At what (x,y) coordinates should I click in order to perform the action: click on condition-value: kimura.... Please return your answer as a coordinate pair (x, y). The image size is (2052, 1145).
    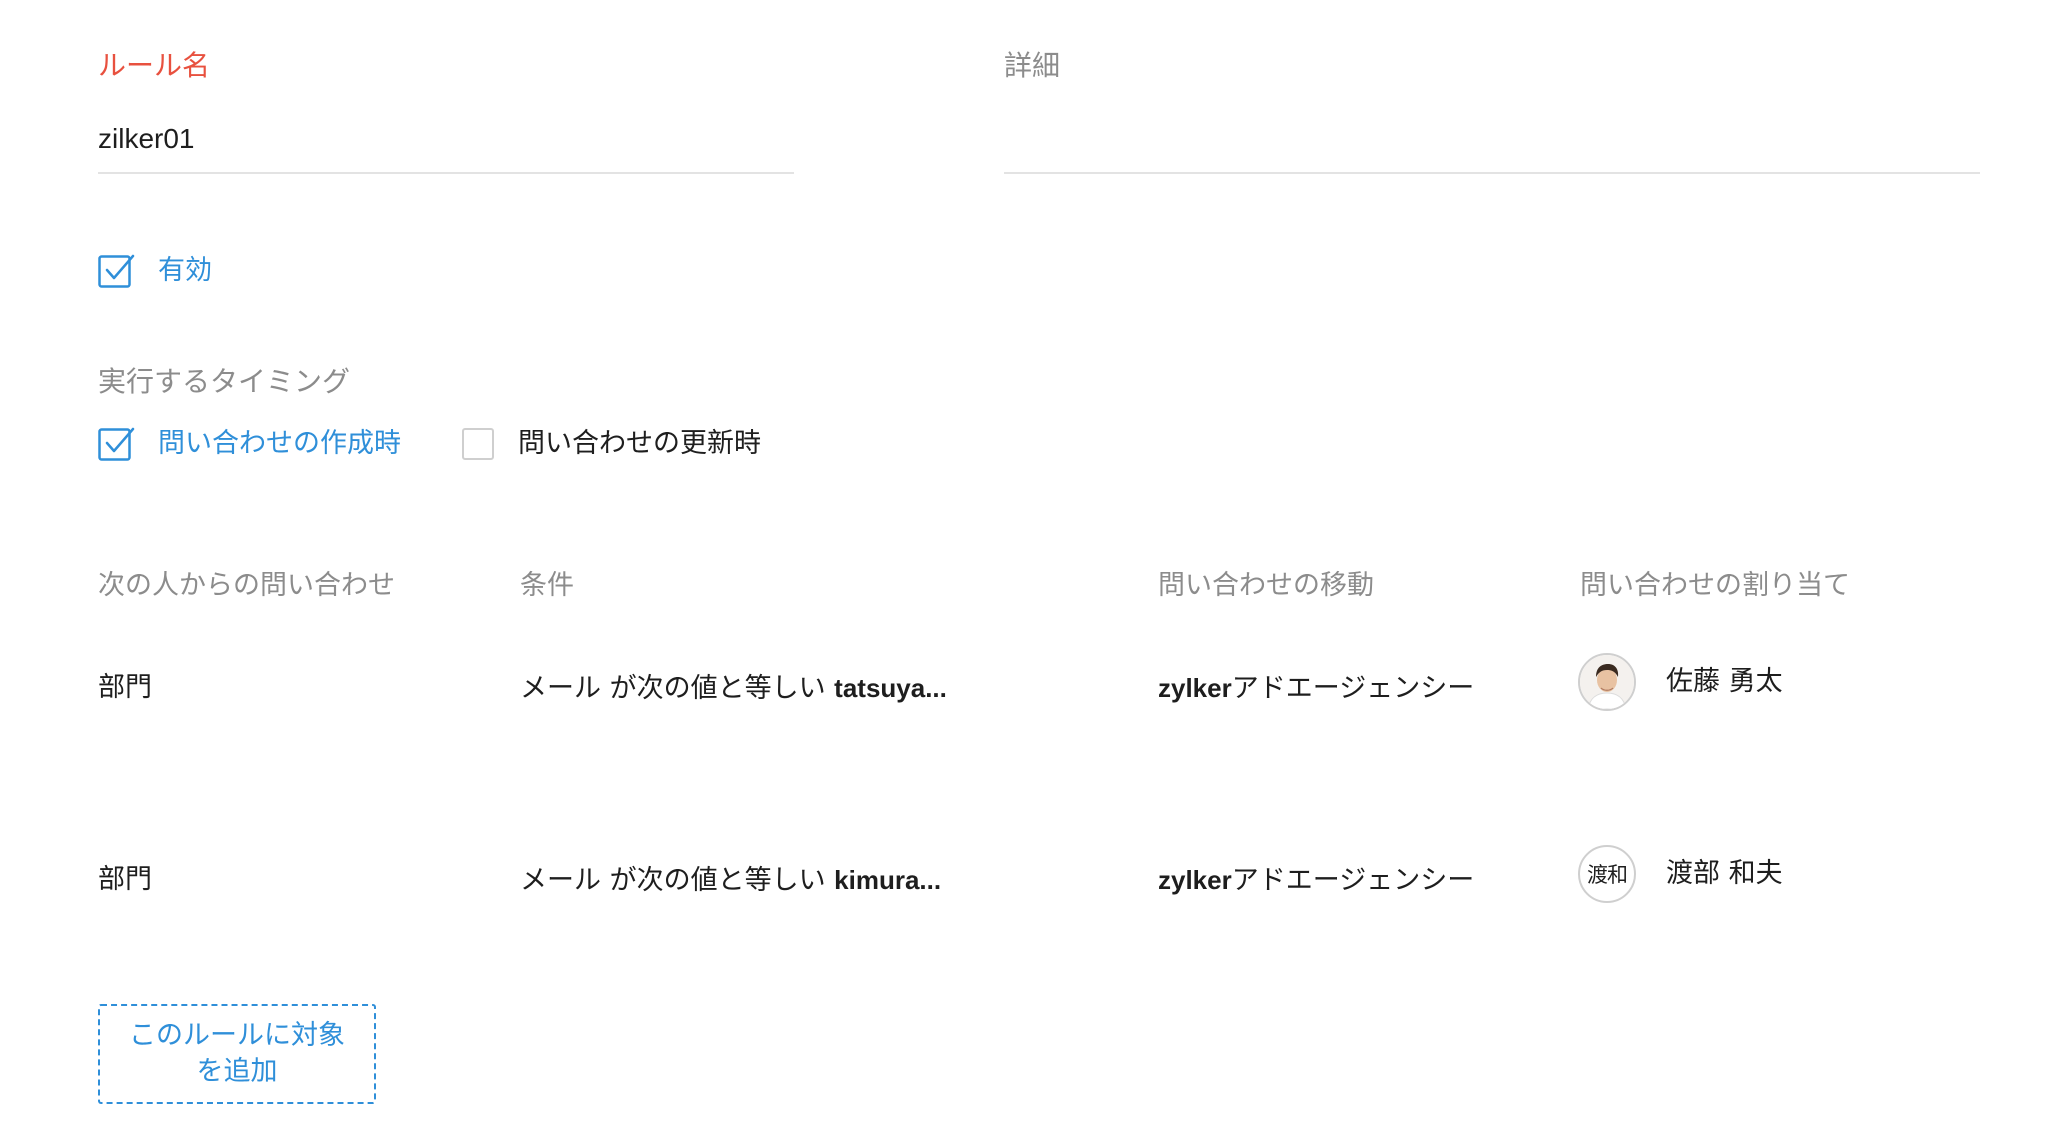
    Looking at the image, I should click on (888, 880).